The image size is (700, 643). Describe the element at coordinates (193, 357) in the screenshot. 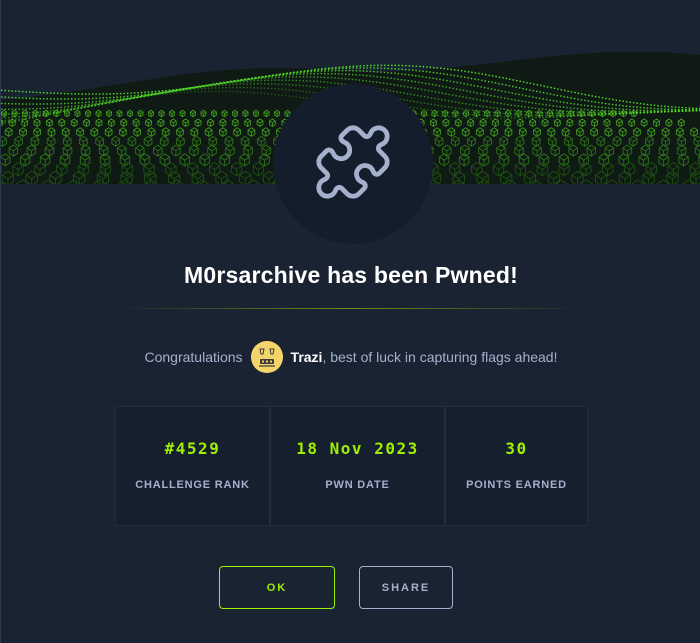

I see `congrats-prefix: Congratulations` at that location.